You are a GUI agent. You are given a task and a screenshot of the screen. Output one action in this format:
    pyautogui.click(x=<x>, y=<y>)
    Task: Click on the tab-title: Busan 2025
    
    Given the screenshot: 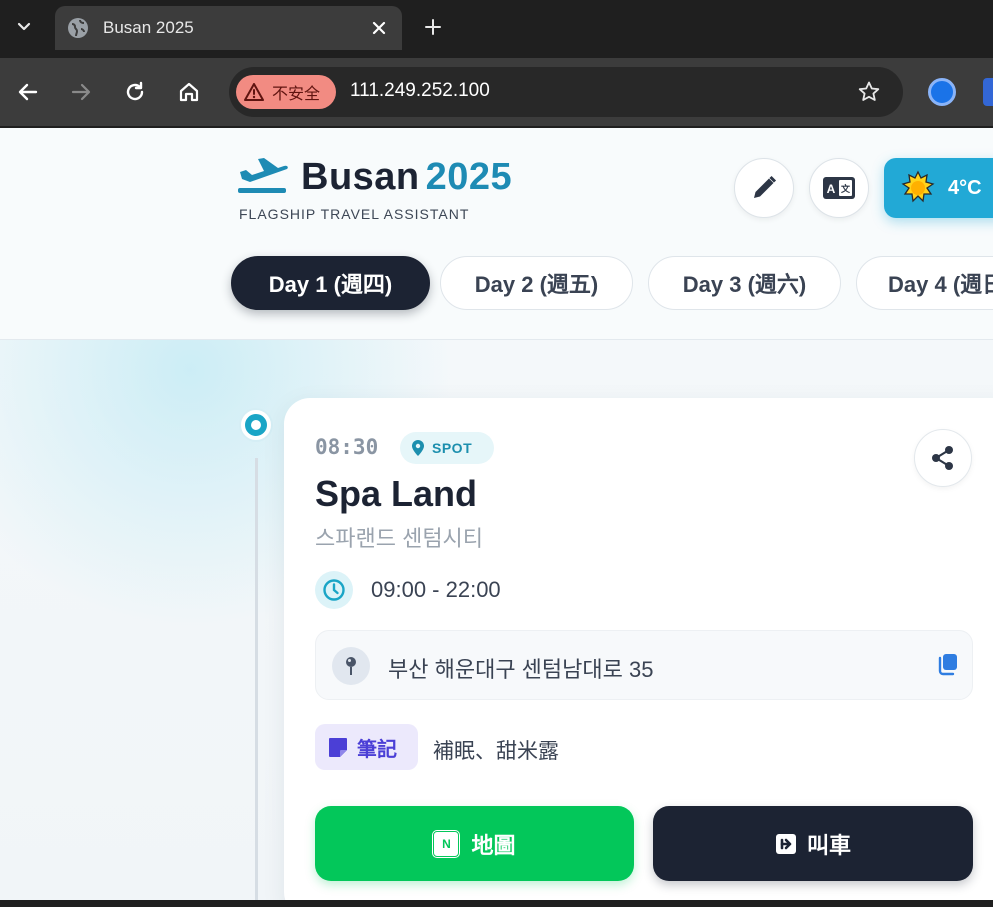 What is the action you would take?
    pyautogui.click(x=148, y=27)
    